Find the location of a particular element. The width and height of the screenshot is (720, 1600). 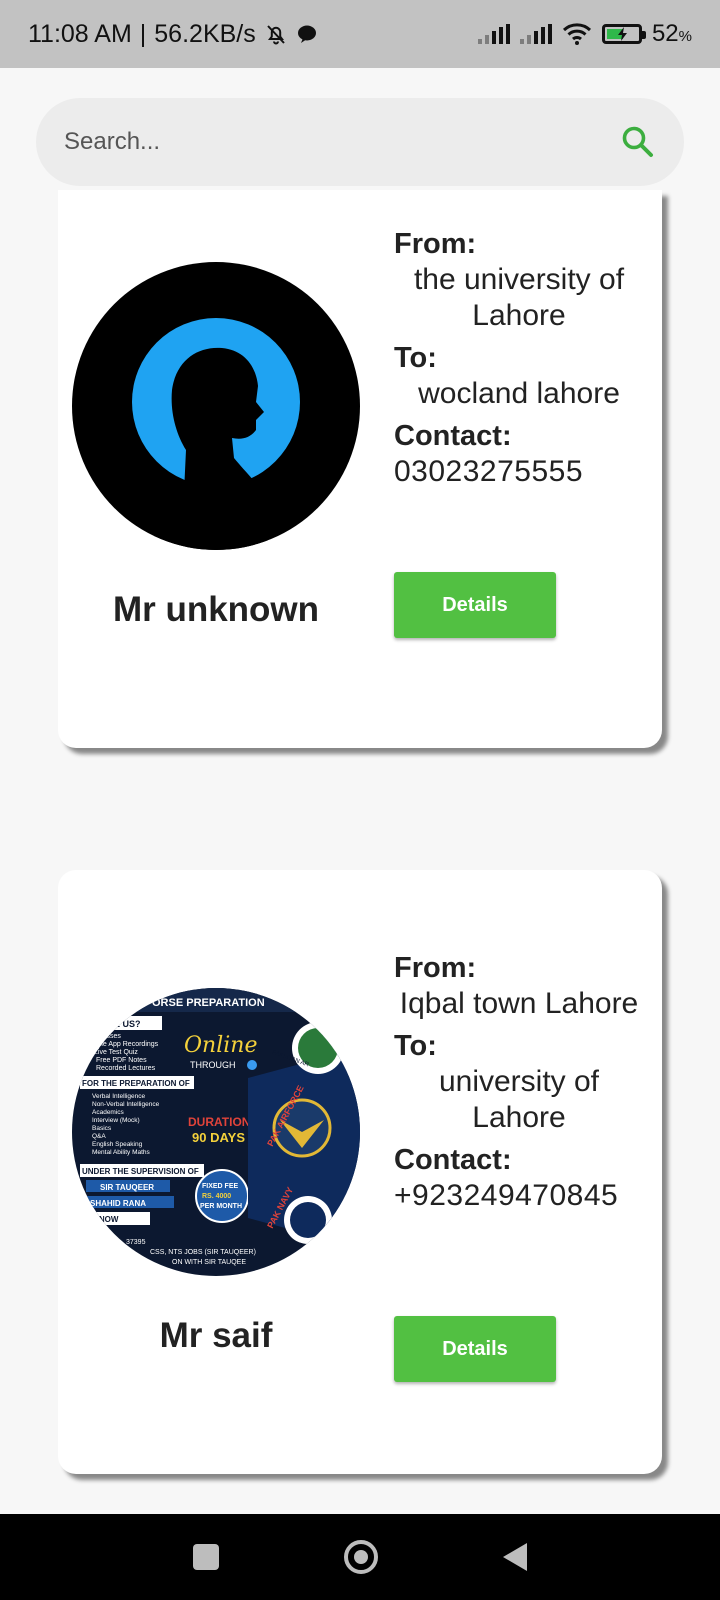

poster-days: 90 DAYS is located at coordinates (218, 1137).